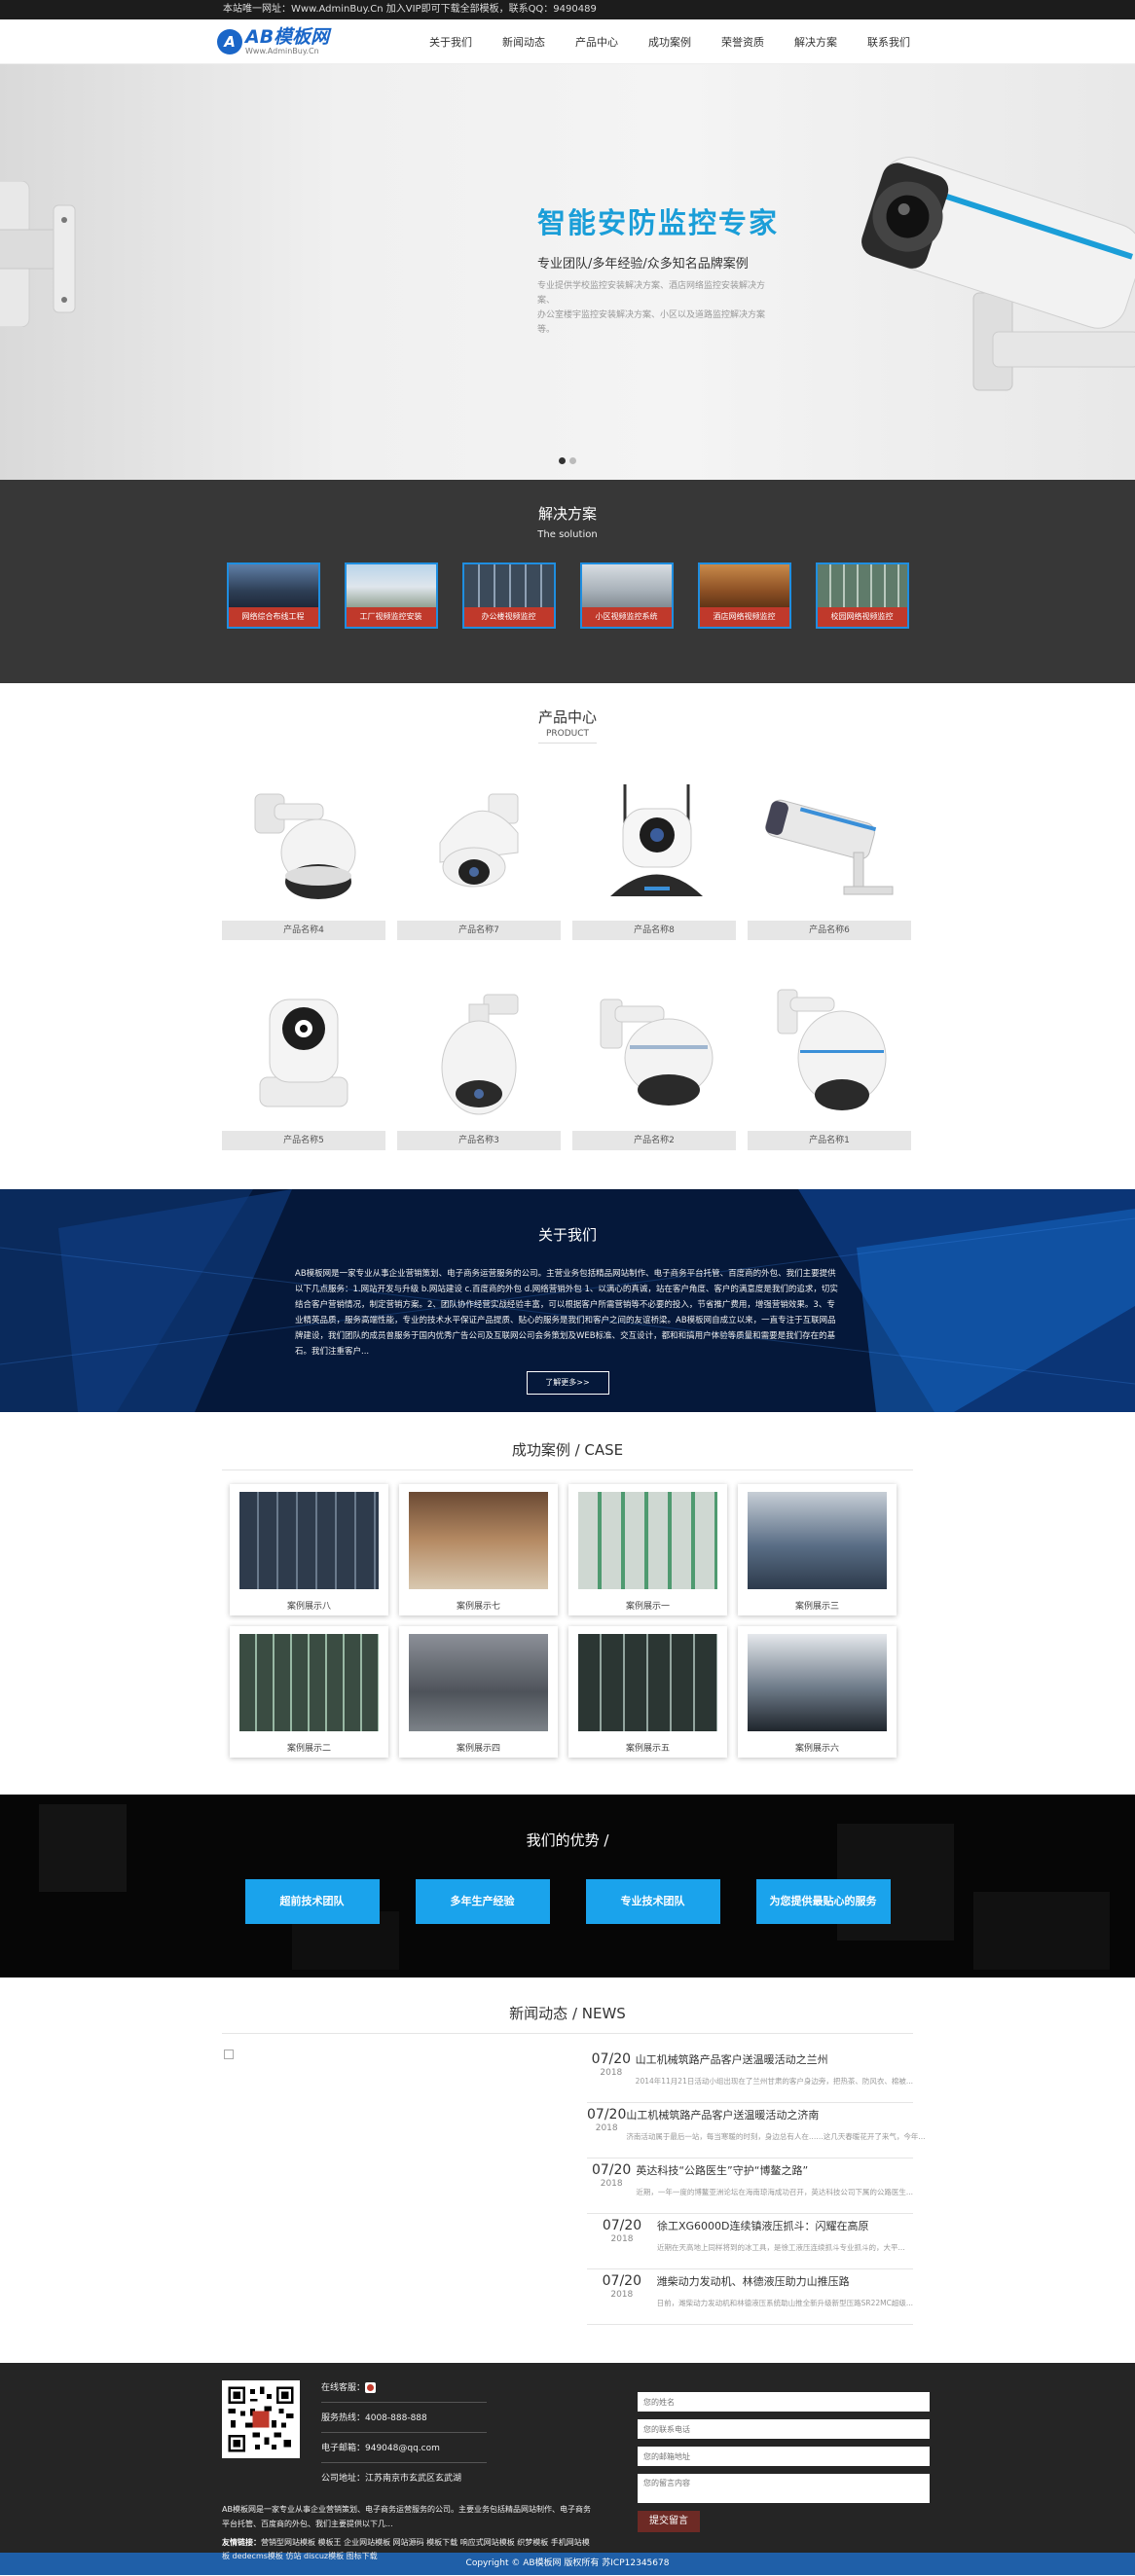  What do you see at coordinates (743, 42) in the screenshot?
I see `nav-honors: 荣誉资质` at bounding box center [743, 42].